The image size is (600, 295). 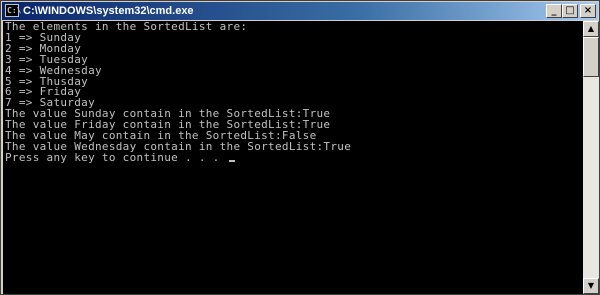 I want to click on maximize-button: □, so click(x=570, y=11).